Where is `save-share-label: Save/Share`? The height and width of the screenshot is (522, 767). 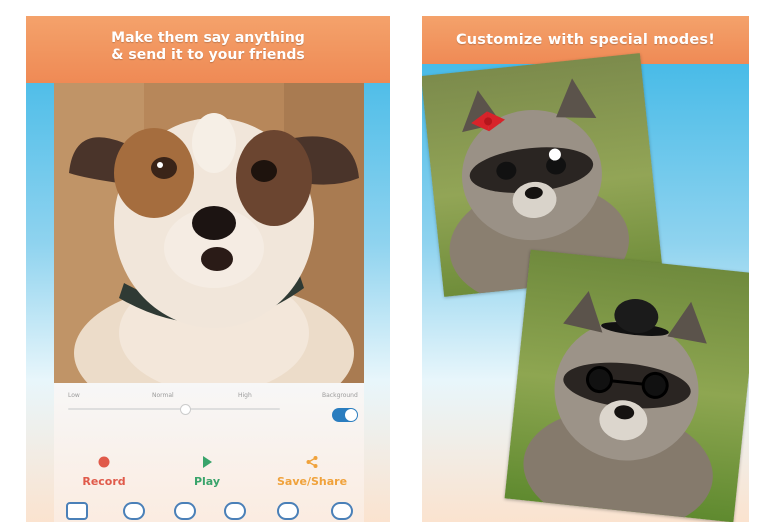
save-share-label: Save/Share is located at coordinates (312, 481).